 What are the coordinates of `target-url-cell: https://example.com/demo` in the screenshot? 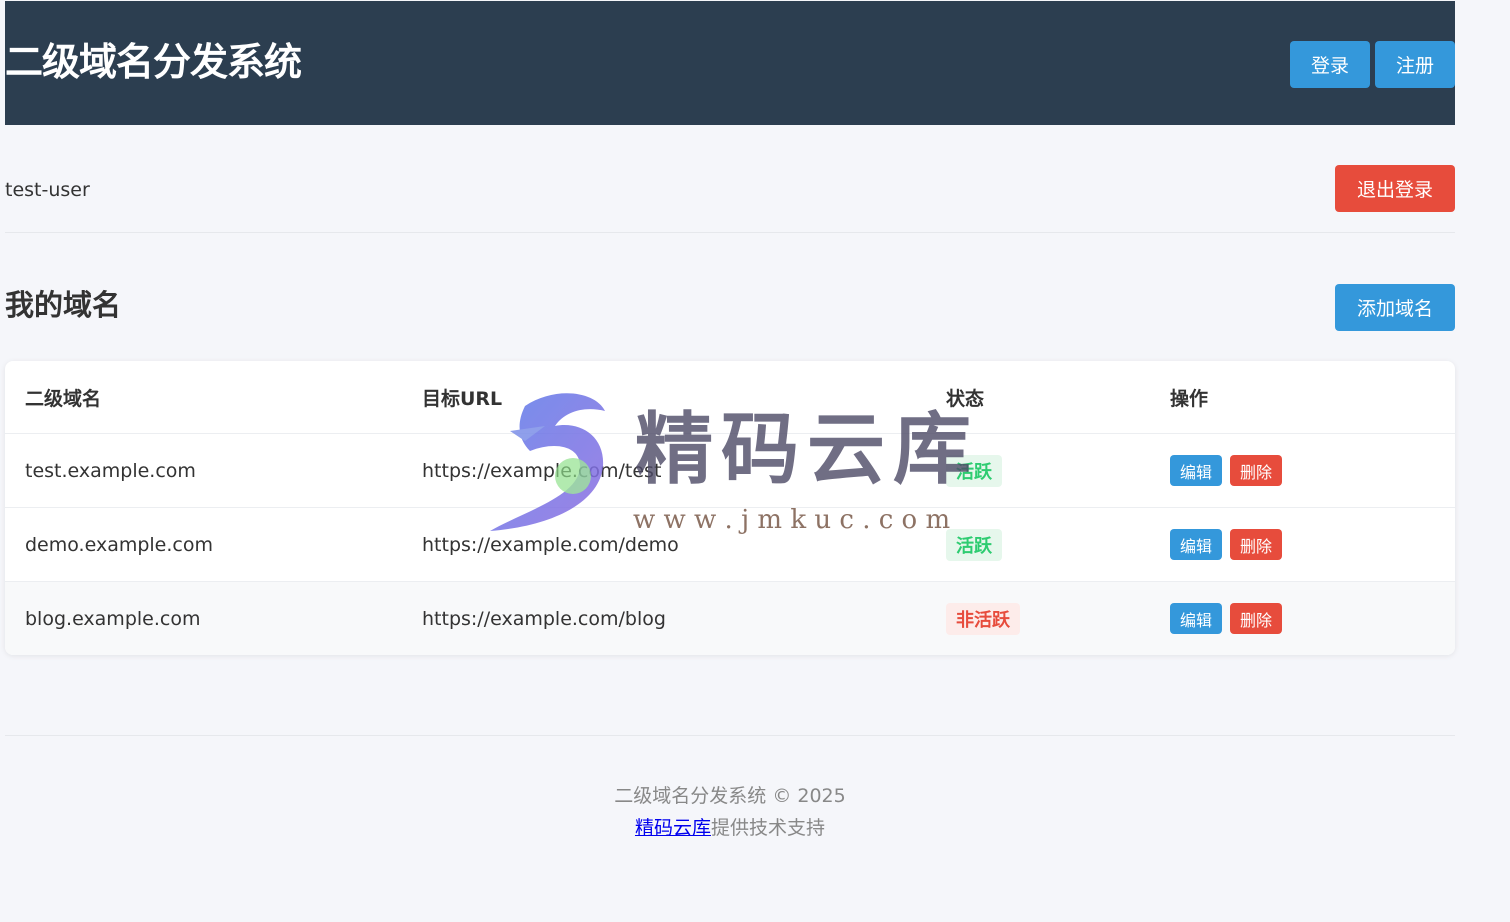 It's located at (664, 544).